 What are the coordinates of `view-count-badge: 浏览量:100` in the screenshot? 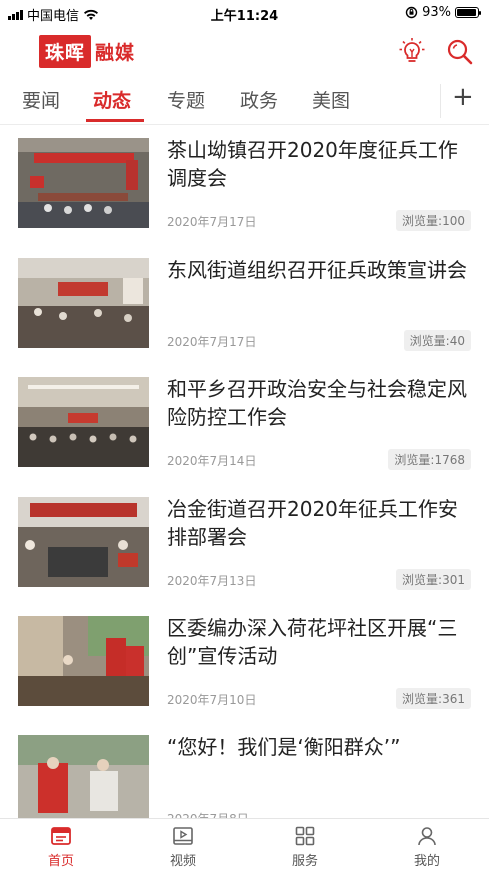 It's located at (433, 220).